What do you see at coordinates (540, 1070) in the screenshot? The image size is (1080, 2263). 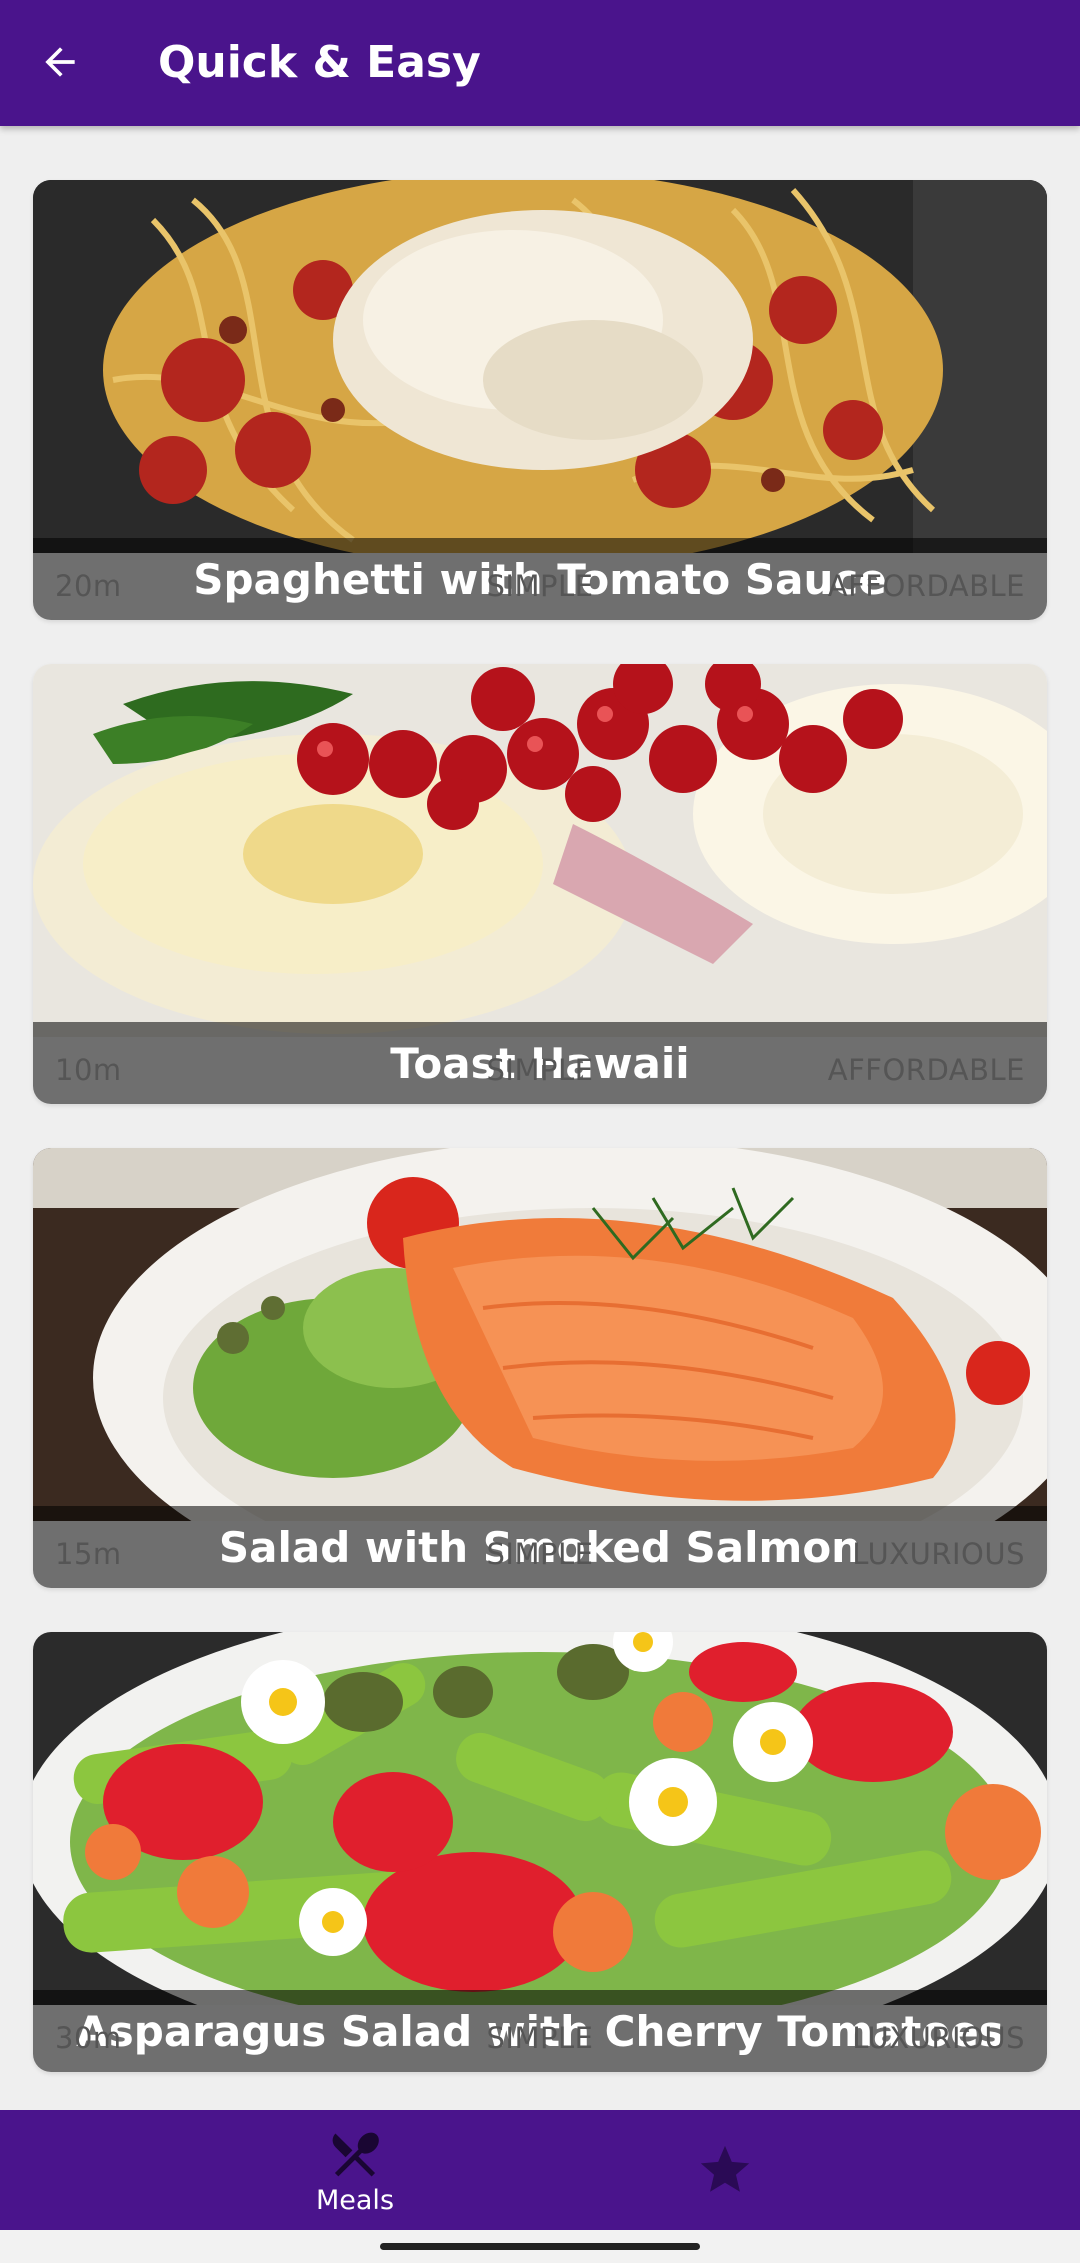 I see `meal-info-row: 10m SIMPLE AFFORDABLE` at bounding box center [540, 1070].